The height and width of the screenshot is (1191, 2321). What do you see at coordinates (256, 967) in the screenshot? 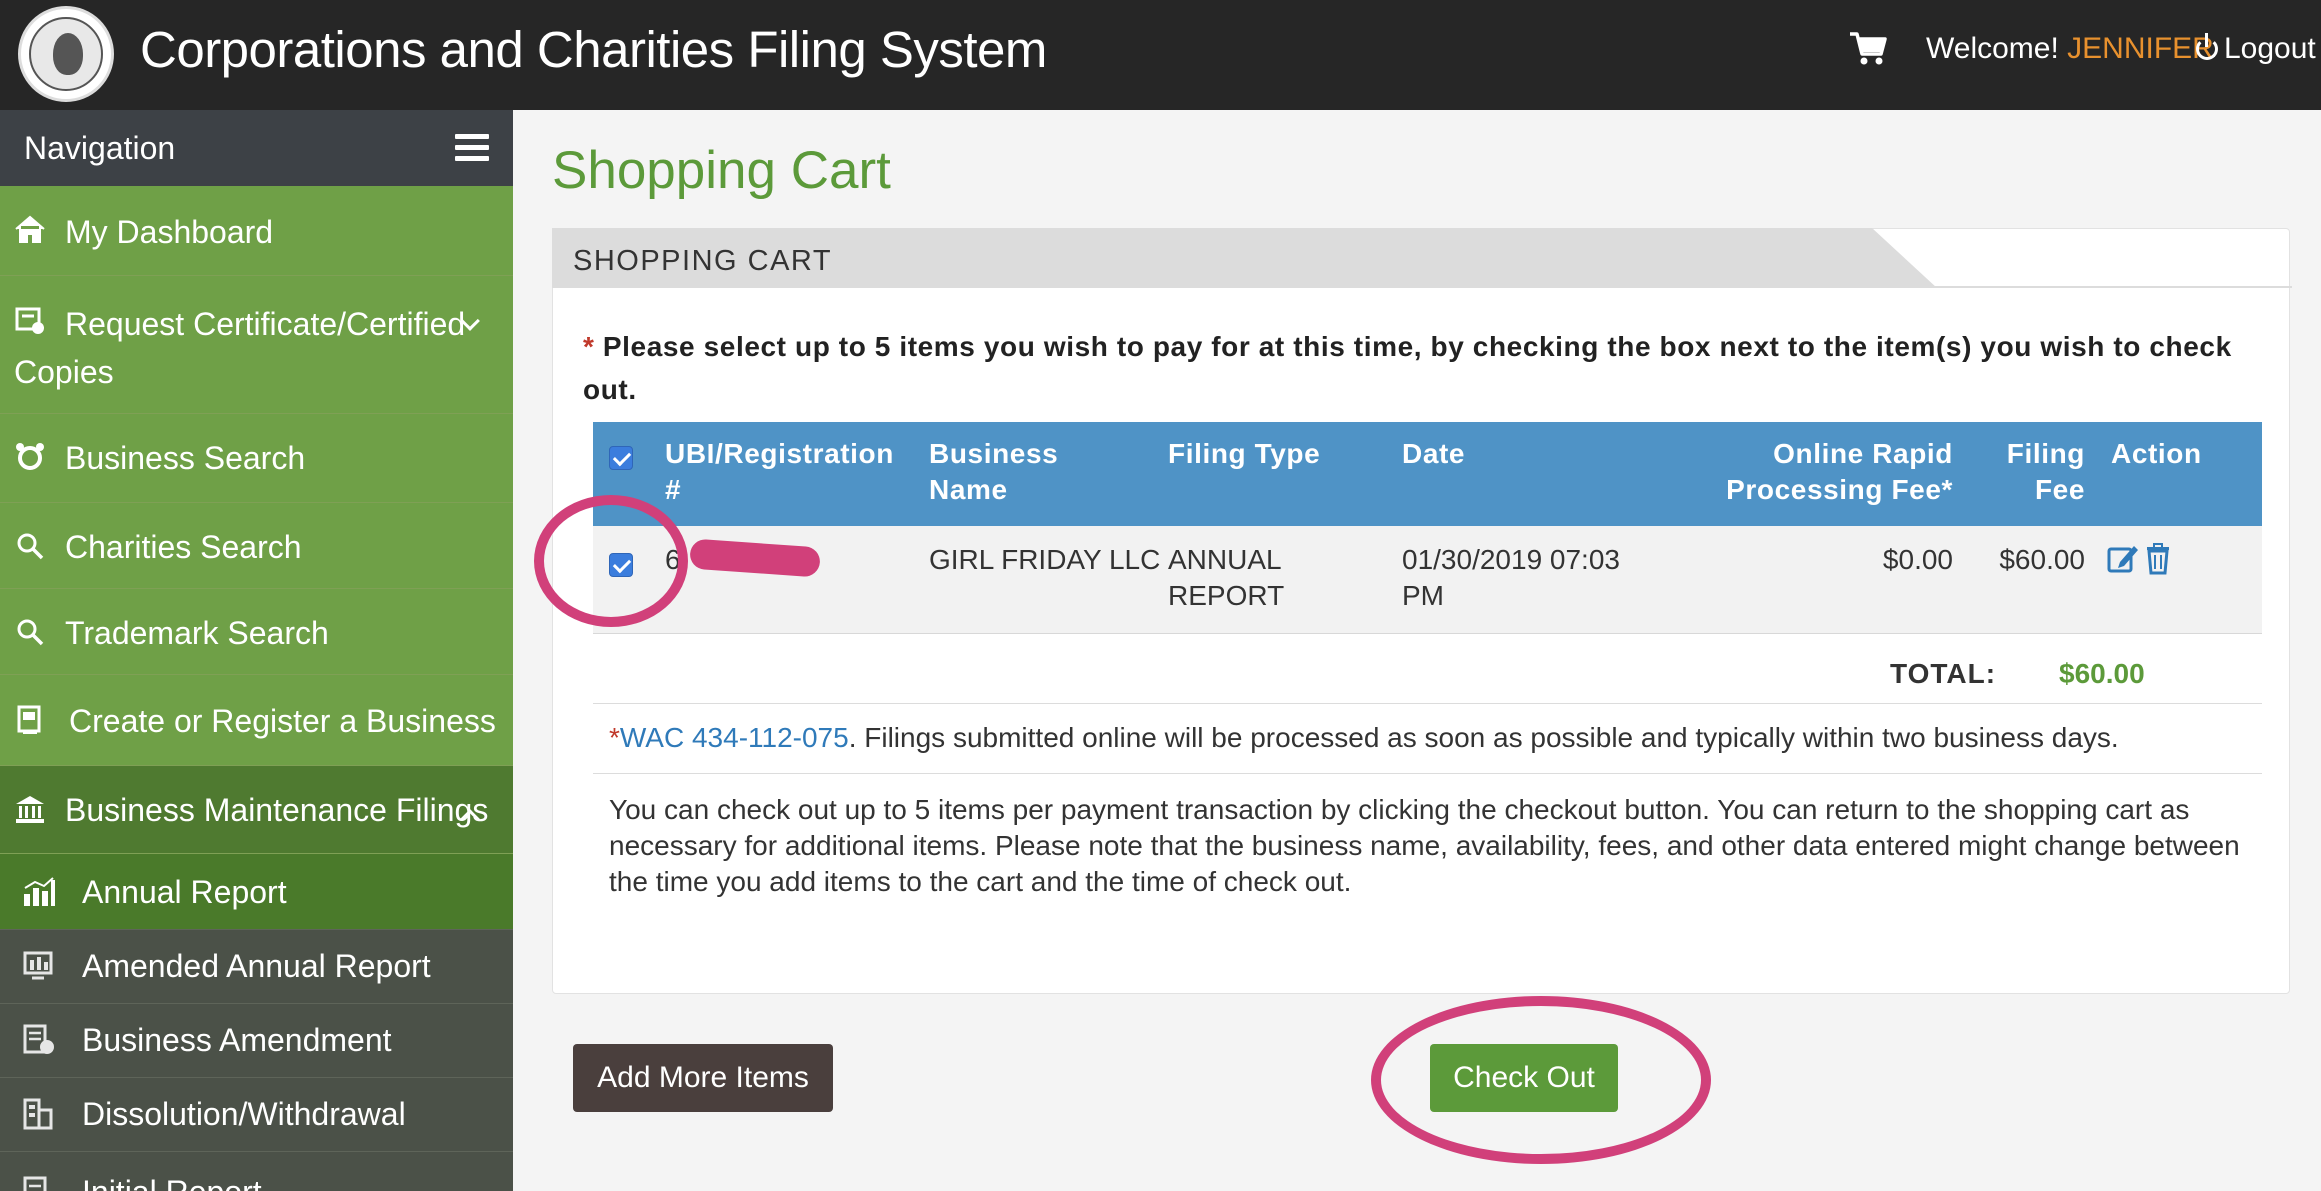
I see `sidebar-subitem-amended-annual-report: Amended Annual Report` at bounding box center [256, 967].